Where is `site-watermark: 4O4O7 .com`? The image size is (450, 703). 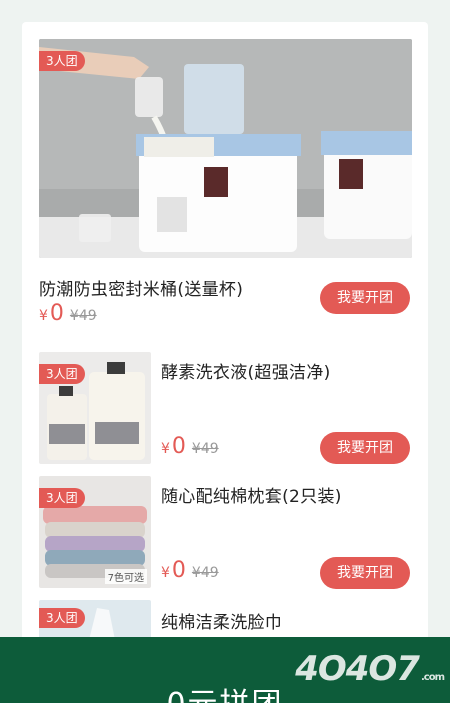
site-watermark: 4O4O7 .com is located at coordinates (370, 669).